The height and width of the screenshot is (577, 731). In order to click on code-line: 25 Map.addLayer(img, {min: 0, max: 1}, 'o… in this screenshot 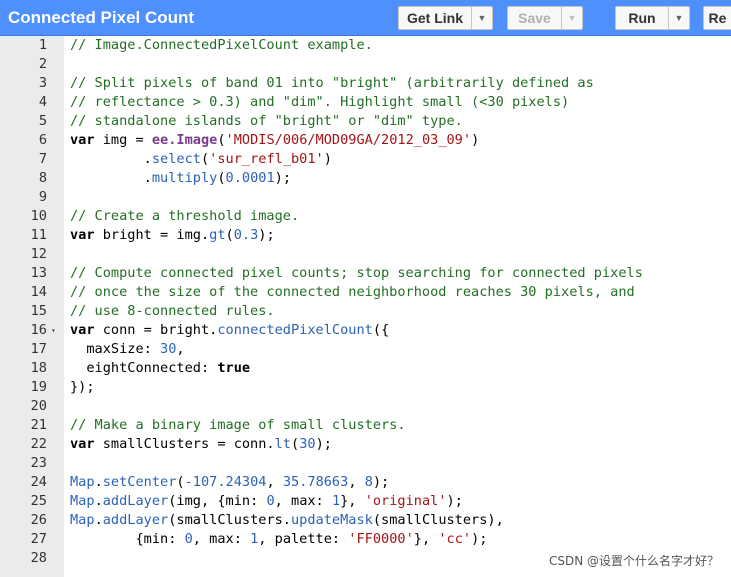, I will do `click(365, 501)`.